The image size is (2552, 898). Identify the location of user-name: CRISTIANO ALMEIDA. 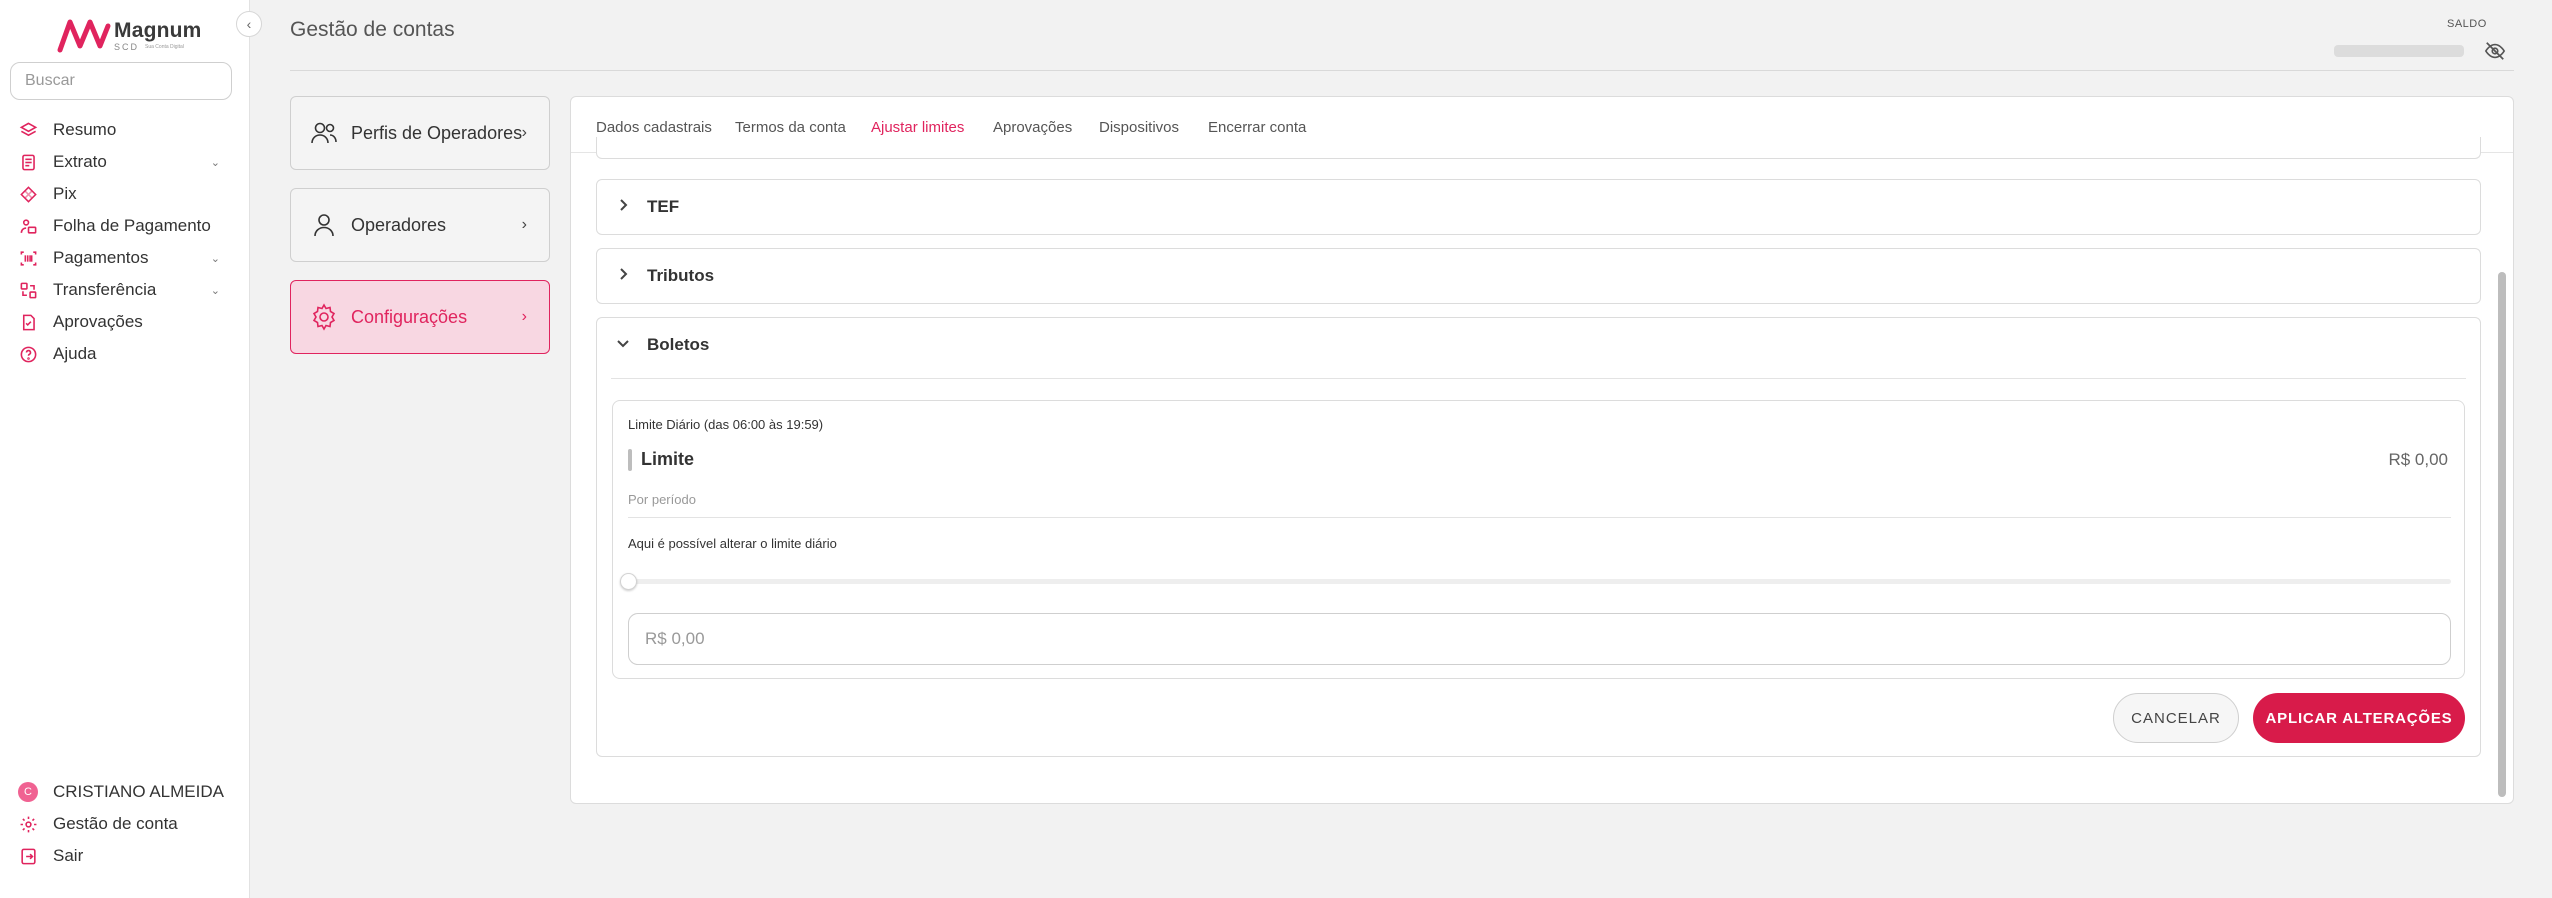
(138, 791).